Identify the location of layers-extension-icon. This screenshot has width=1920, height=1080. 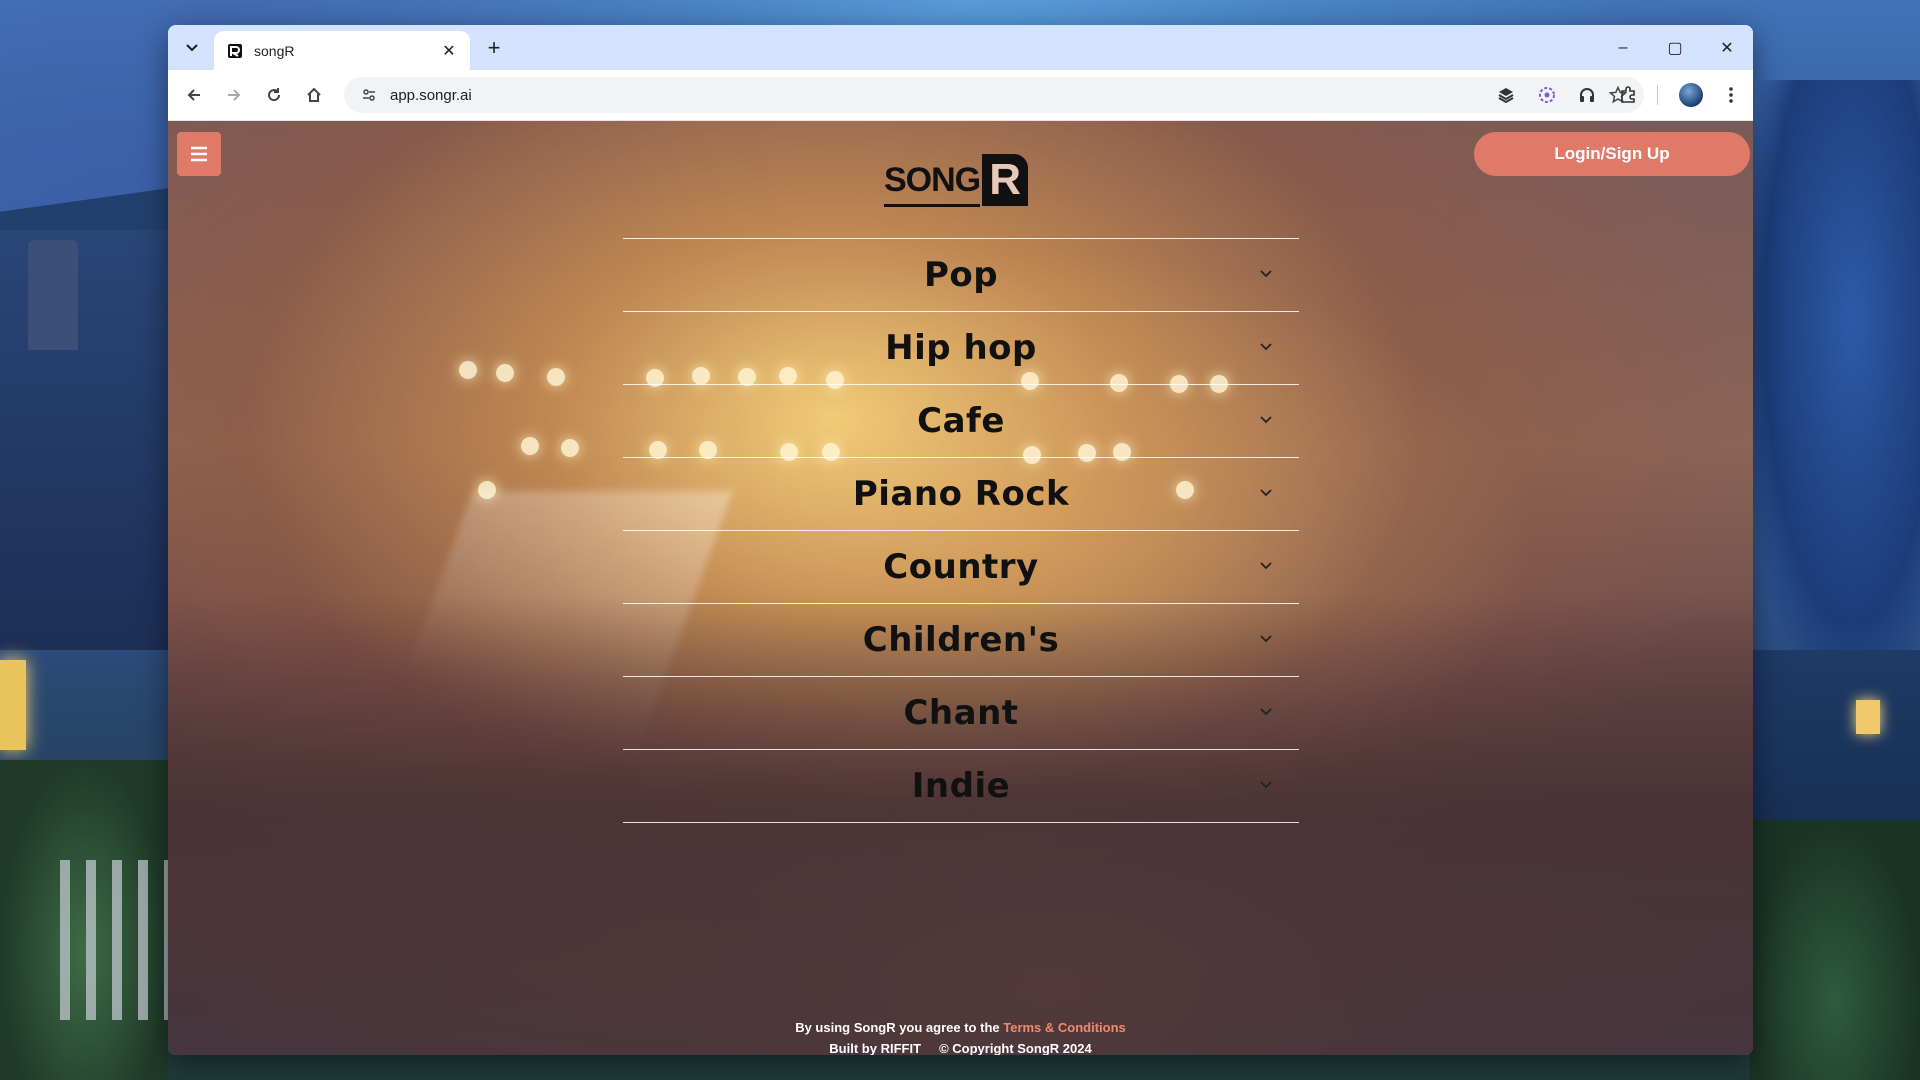
(1506, 95).